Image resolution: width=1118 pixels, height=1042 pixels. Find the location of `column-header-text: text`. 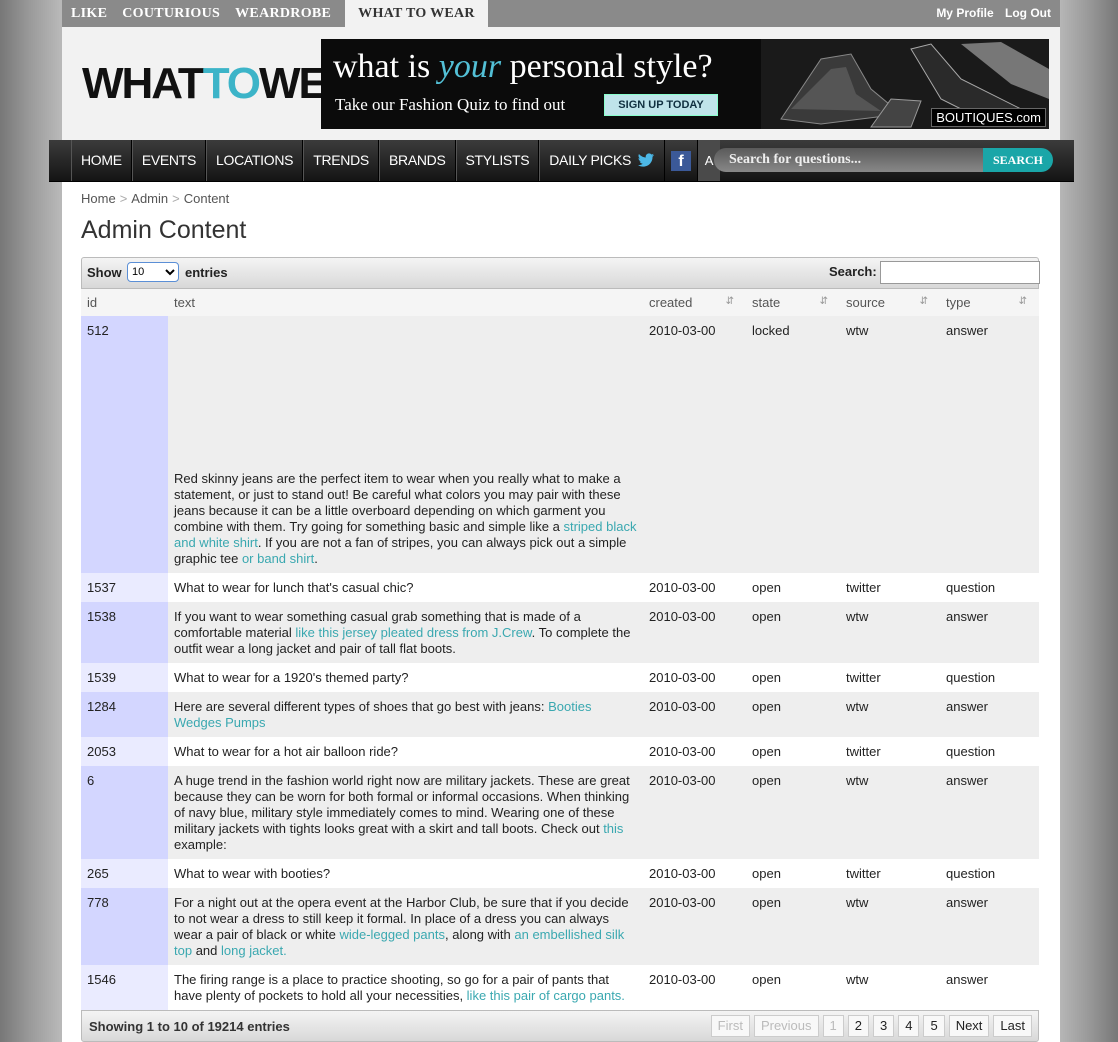

column-header-text: text is located at coordinates (405, 302).